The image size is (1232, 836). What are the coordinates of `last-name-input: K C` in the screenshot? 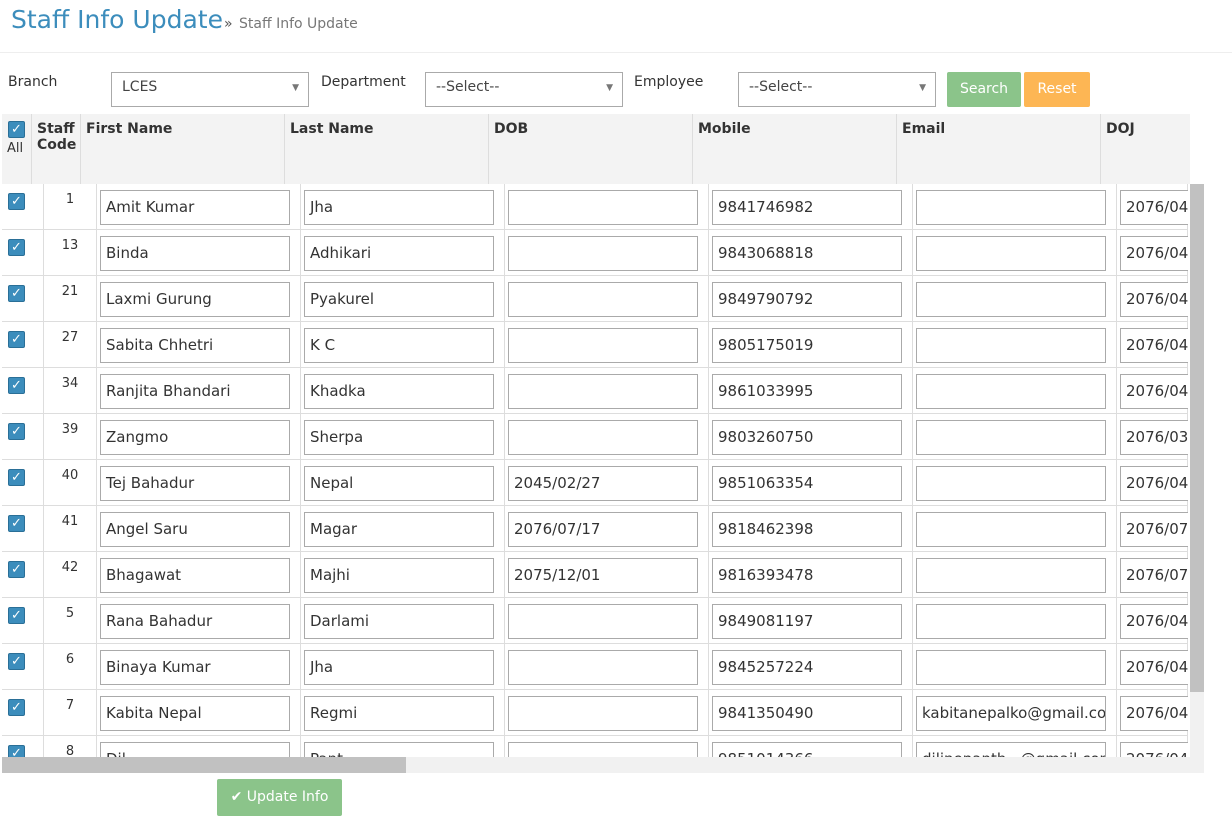 It's located at (399, 345).